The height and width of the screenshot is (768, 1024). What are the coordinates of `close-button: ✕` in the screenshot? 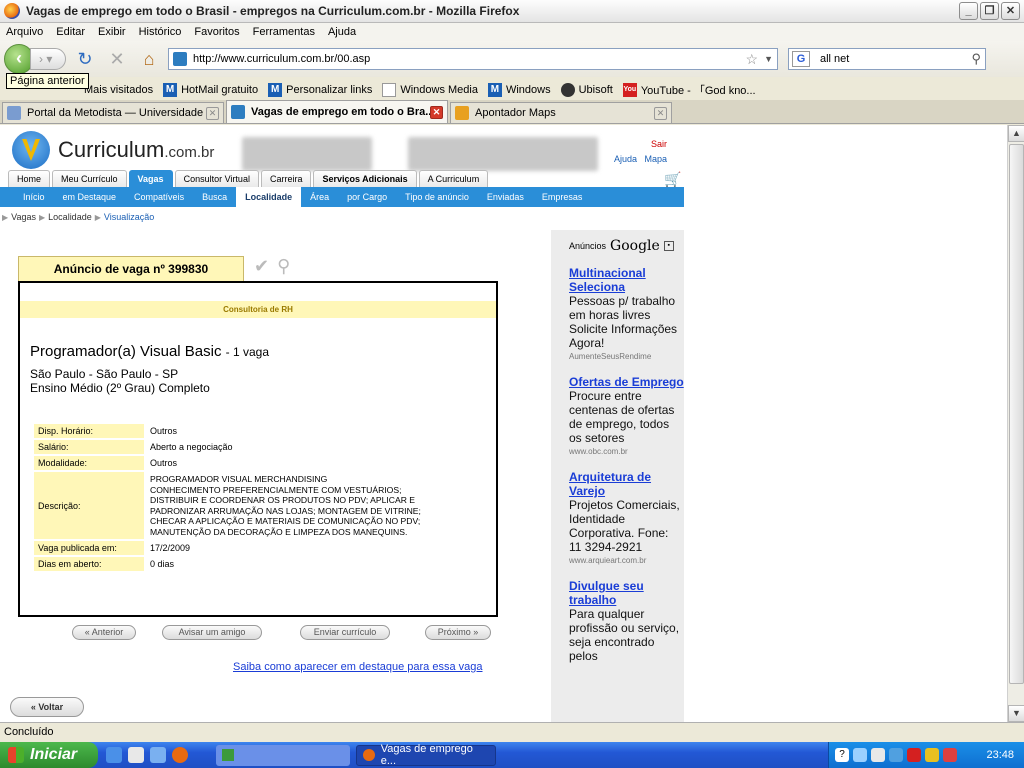 It's located at (1010, 11).